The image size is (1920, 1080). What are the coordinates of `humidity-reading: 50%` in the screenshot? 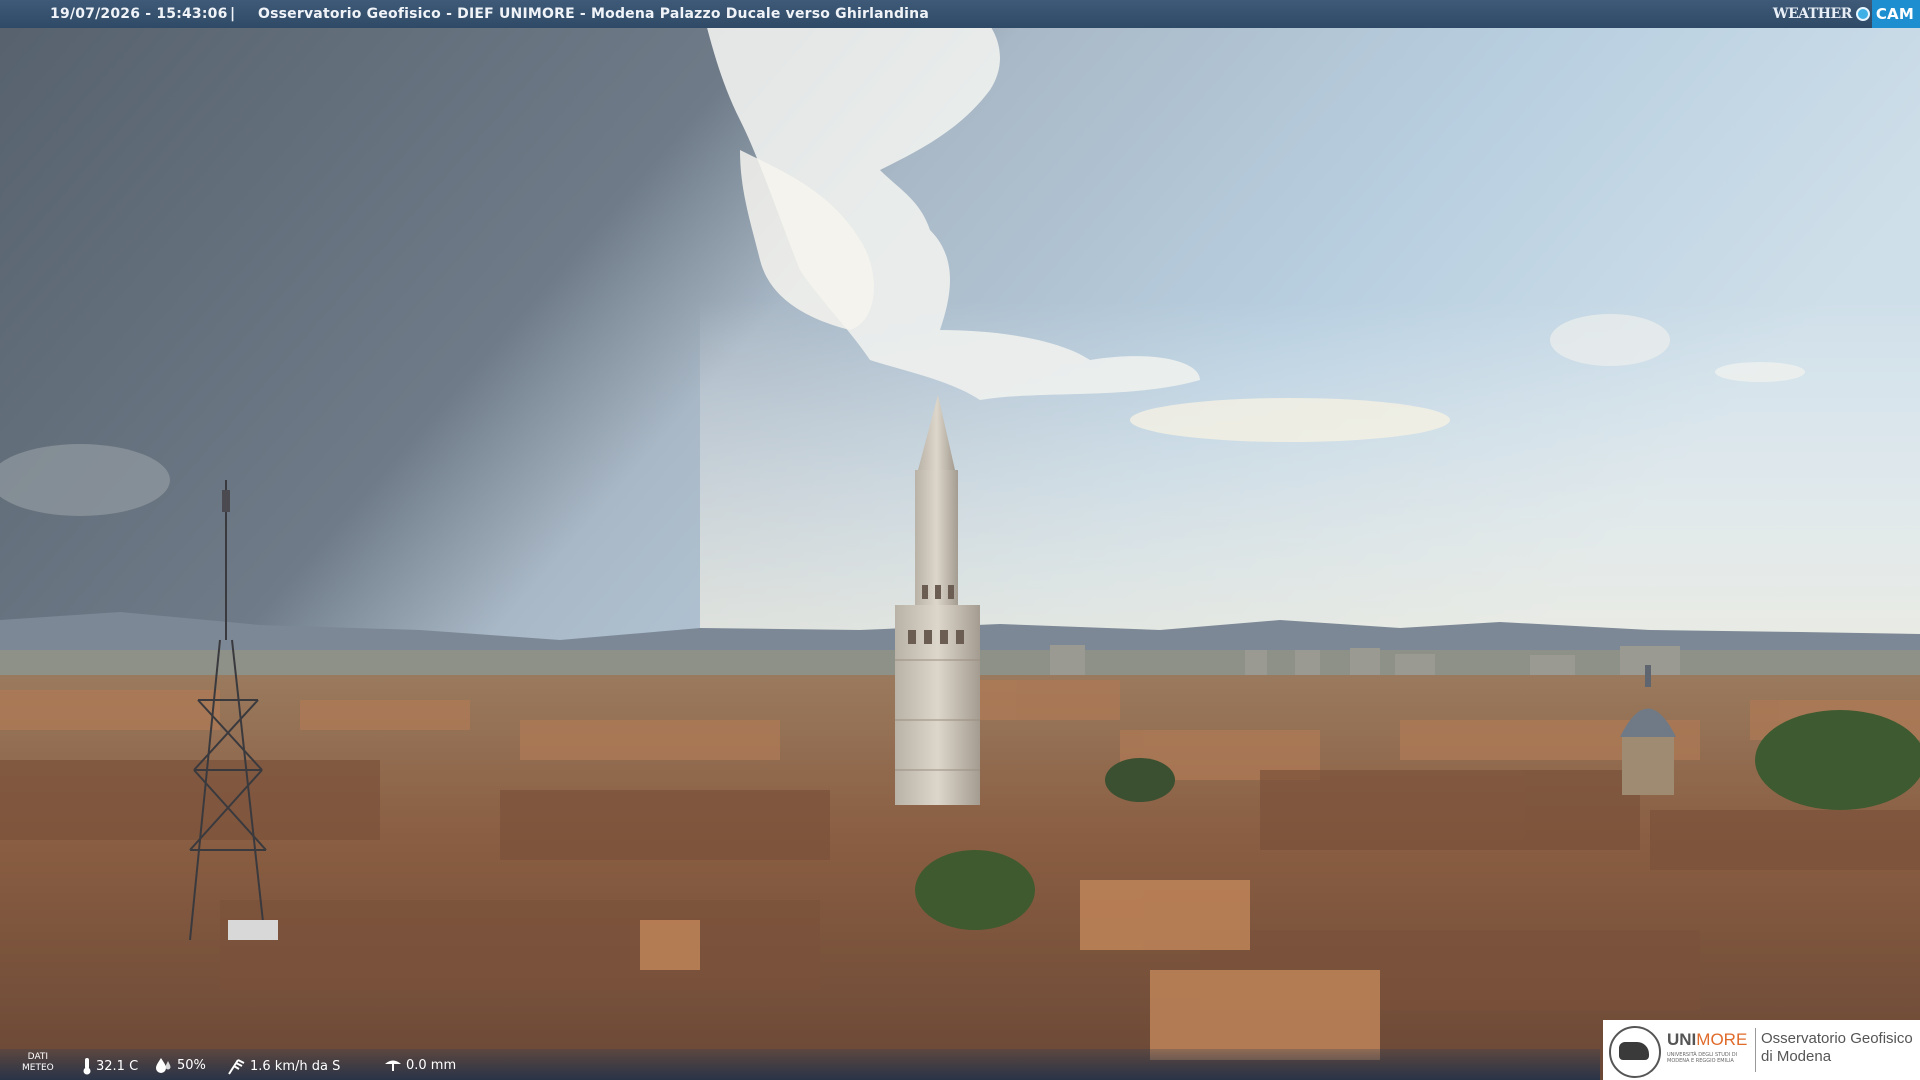 It's located at (180, 1065).